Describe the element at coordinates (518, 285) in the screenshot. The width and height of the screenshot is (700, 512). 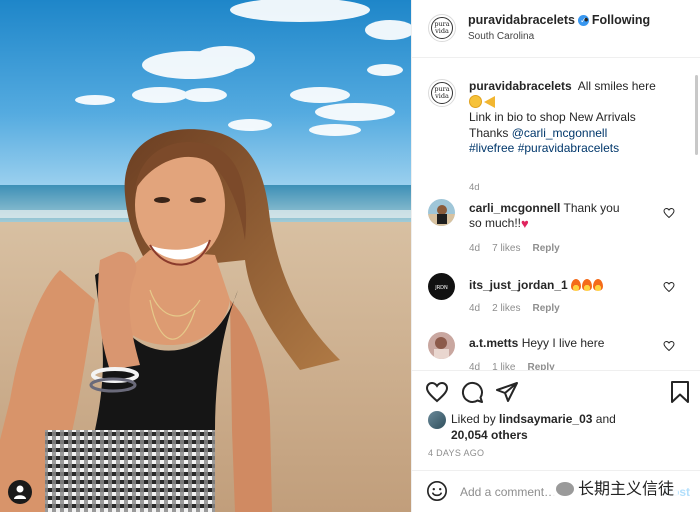
I see `comment-username: its_just_jordan_1` at that location.